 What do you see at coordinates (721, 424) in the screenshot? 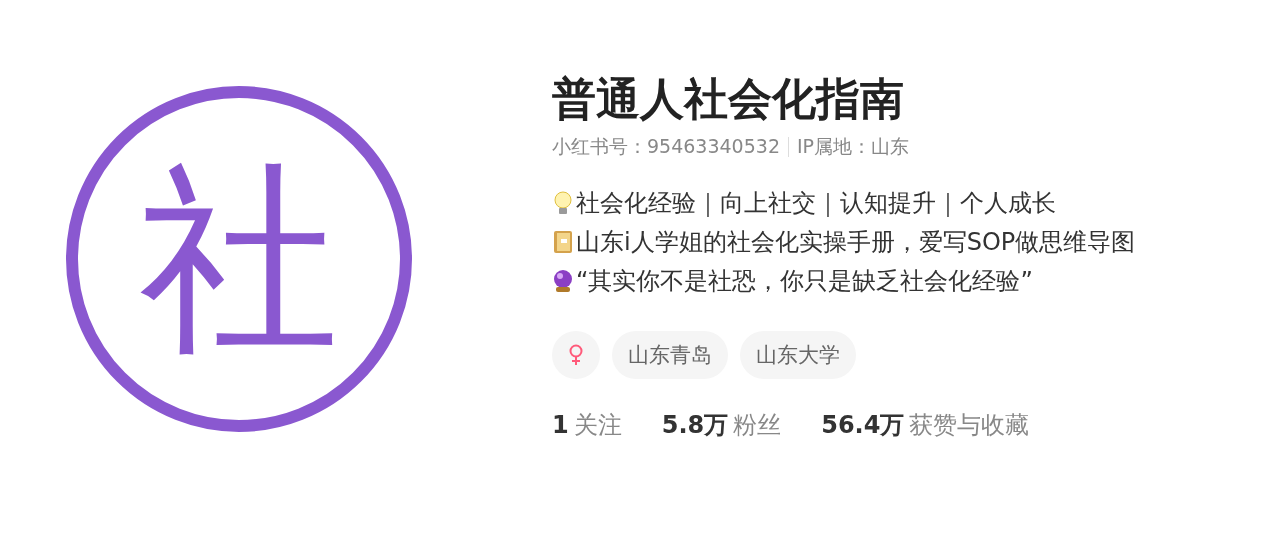
I see `stat-link: 5.8万 粉丝` at bounding box center [721, 424].